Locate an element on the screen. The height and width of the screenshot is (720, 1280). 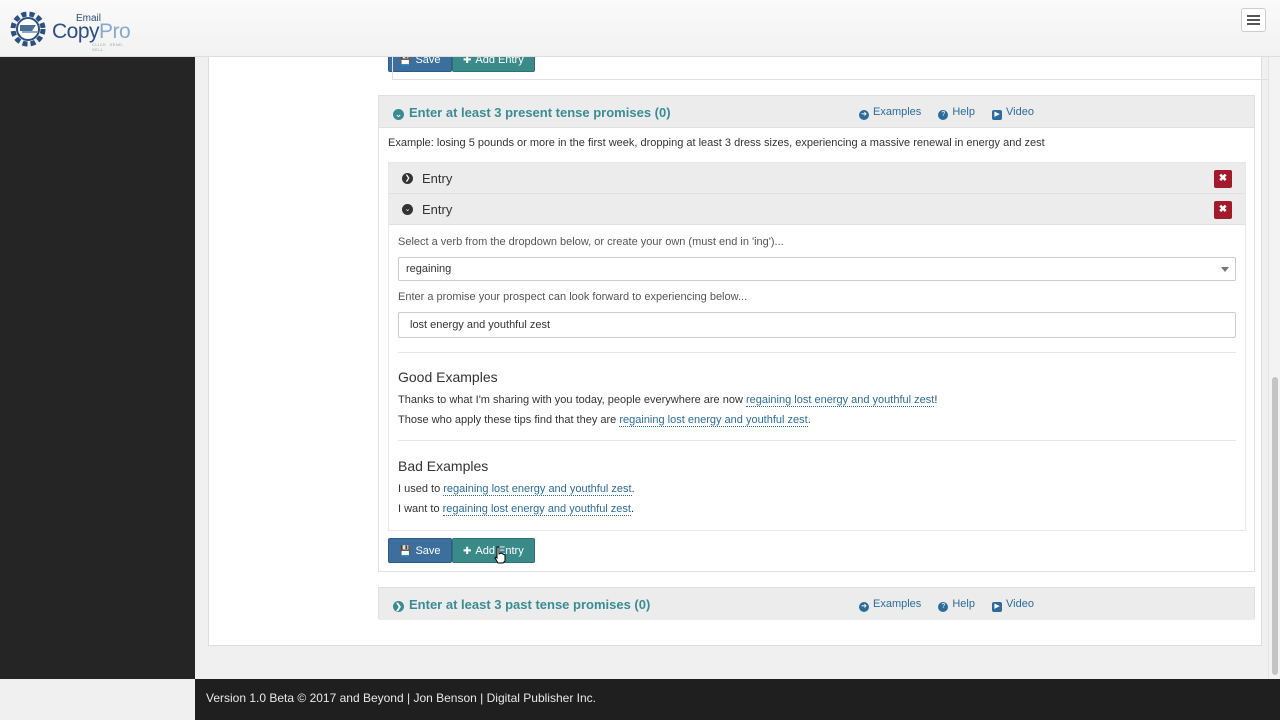
save-button: 💾 Save is located at coordinates (420, 550).